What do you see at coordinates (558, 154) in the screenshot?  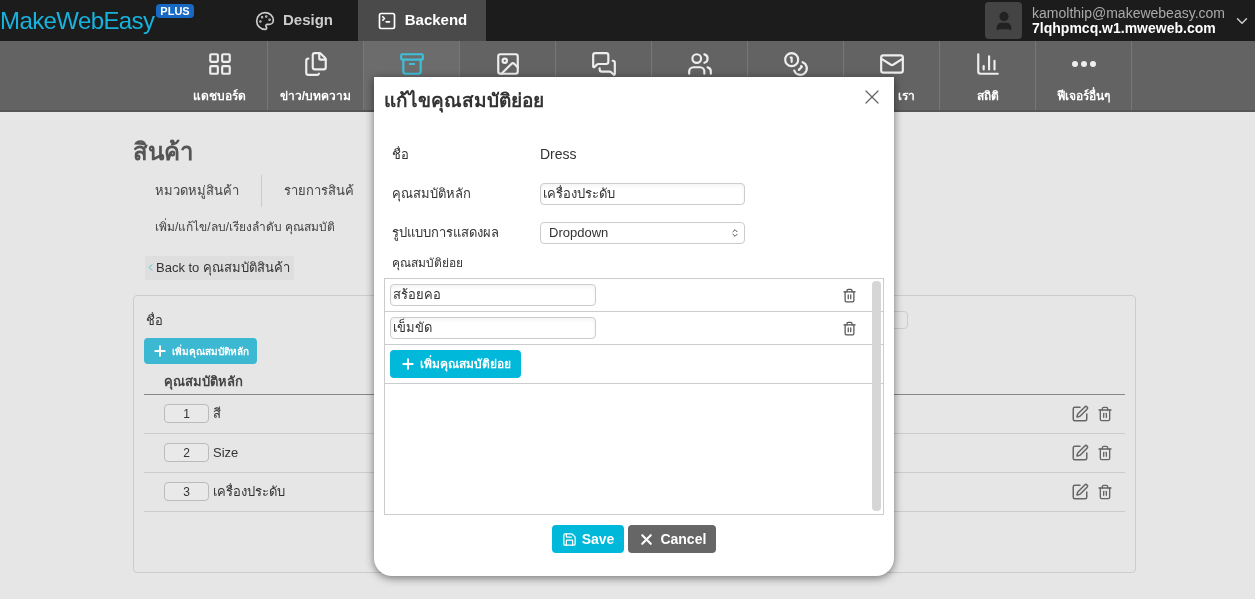 I see `name-value: Dress` at bounding box center [558, 154].